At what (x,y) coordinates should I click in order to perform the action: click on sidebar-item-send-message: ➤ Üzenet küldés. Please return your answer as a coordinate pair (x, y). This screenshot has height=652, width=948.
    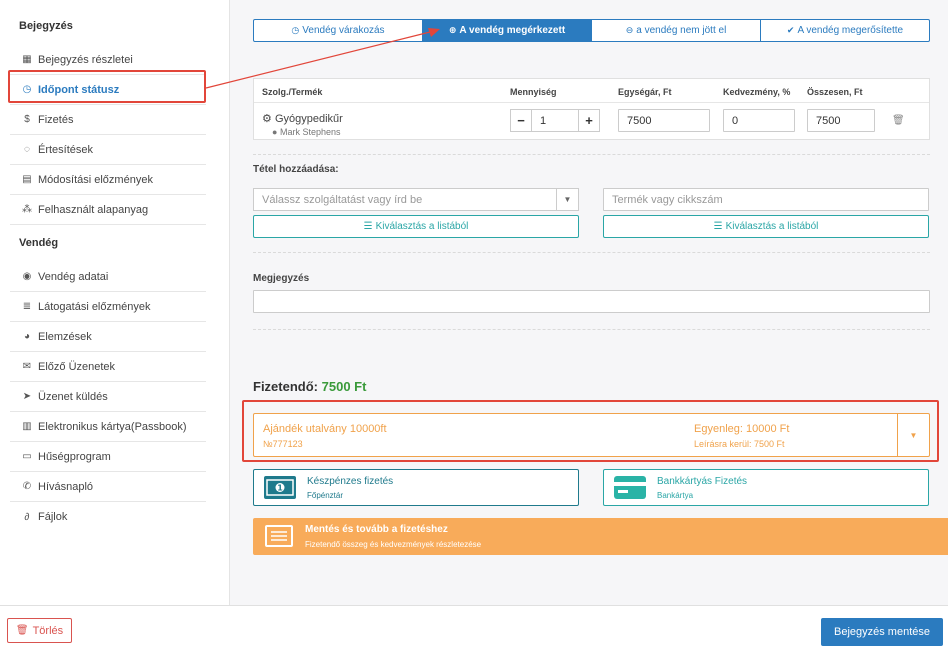
    Looking at the image, I should click on (108, 397).